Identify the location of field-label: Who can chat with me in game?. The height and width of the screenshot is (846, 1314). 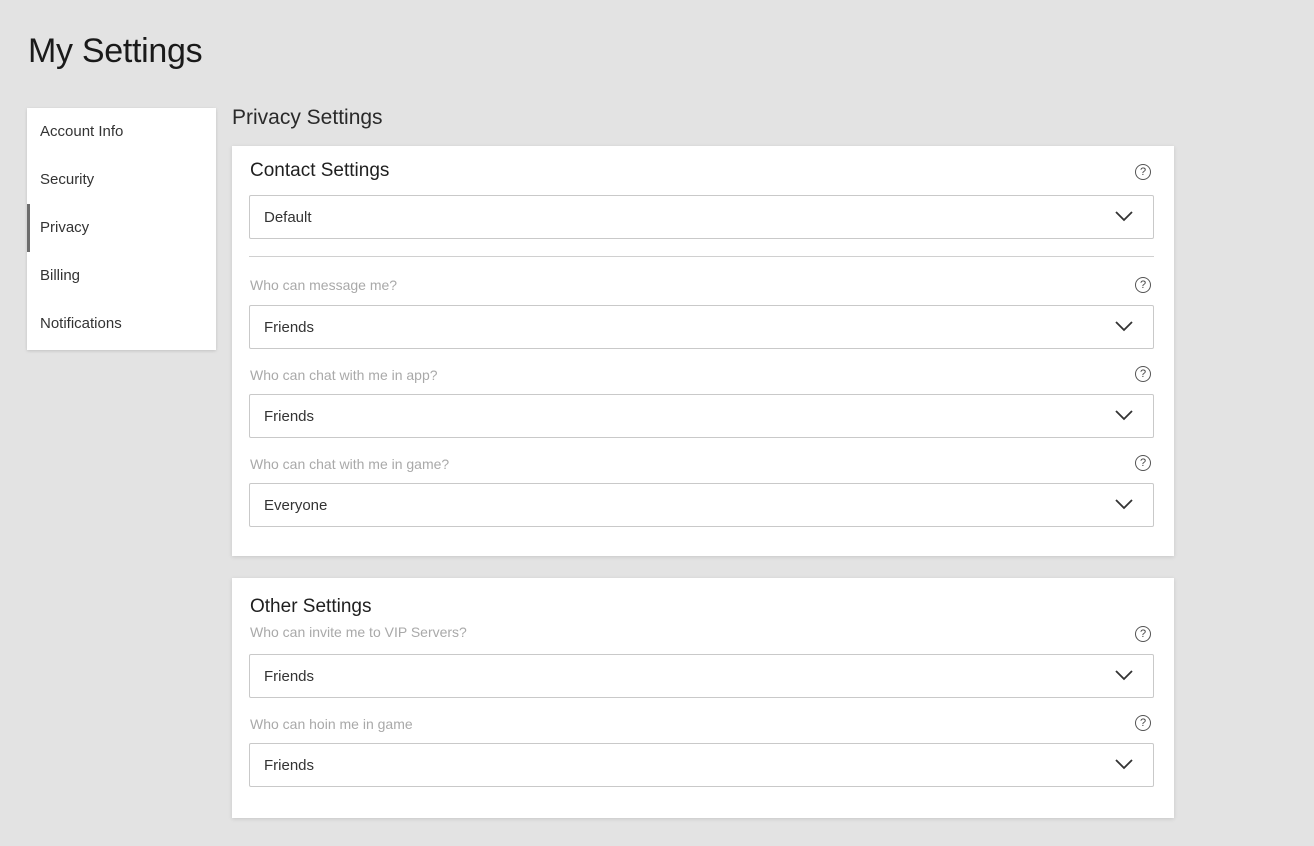
(350, 464).